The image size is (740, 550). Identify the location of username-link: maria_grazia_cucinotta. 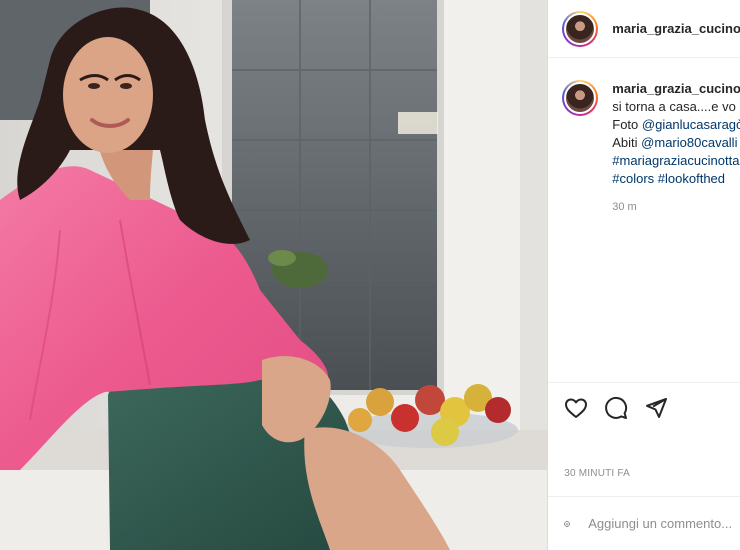
(676, 28).